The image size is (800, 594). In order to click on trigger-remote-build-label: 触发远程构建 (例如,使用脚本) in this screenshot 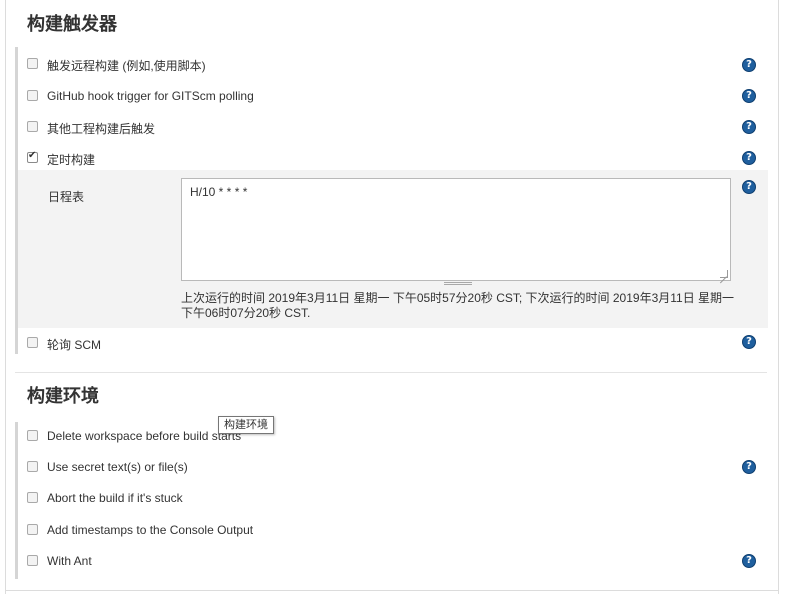, I will do `click(126, 66)`.